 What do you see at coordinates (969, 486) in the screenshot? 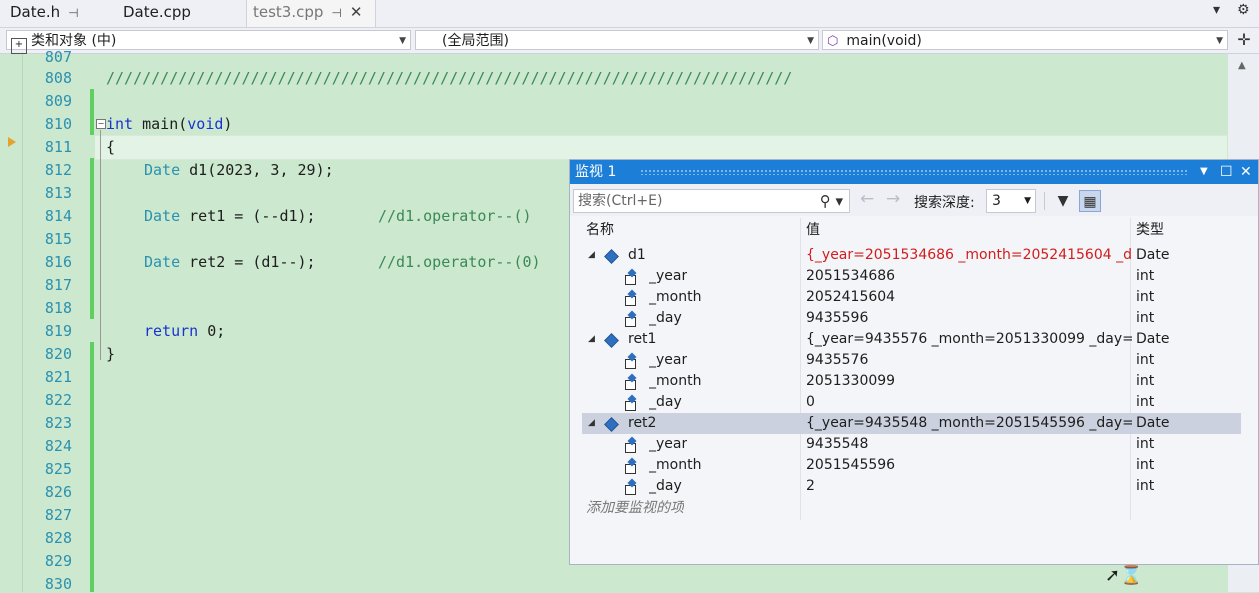
I see `watch-value: 2` at bounding box center [969, 486].